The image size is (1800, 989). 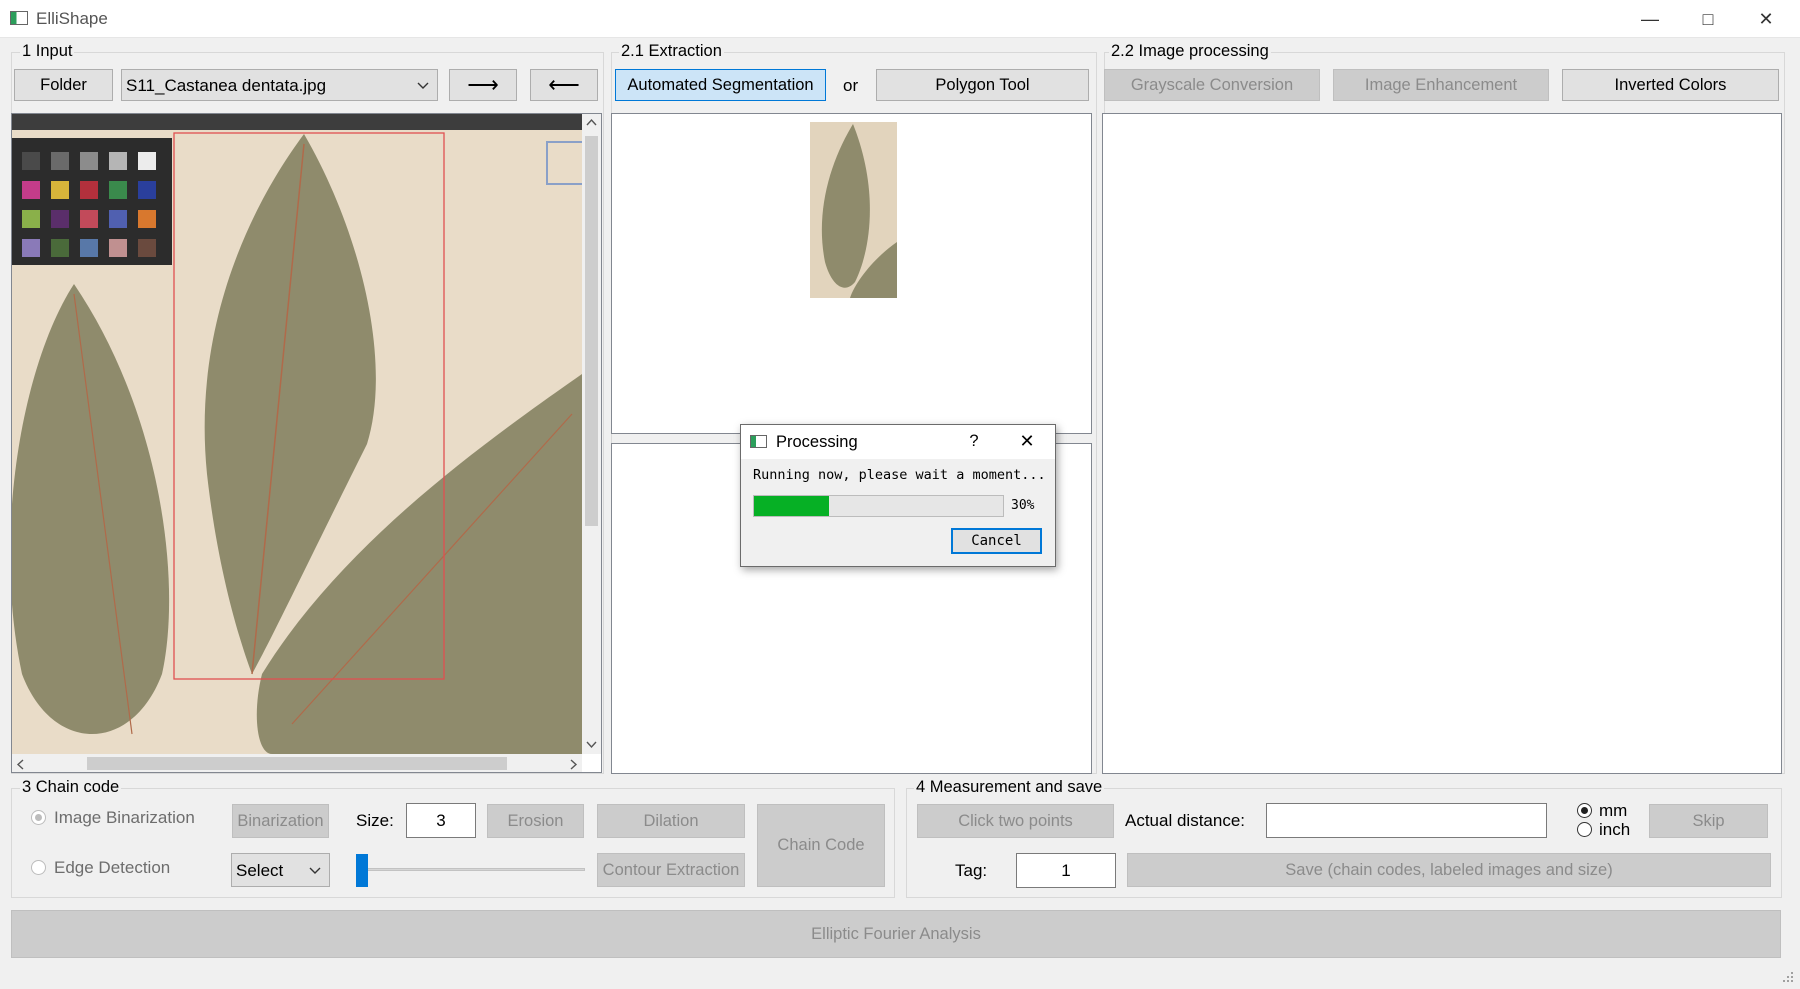 What do you see at coordinates (226, 85) in the screenshot?
I see `file-select-value: S11_Castanea dentata.jpg` at bounding box center [226, 85].